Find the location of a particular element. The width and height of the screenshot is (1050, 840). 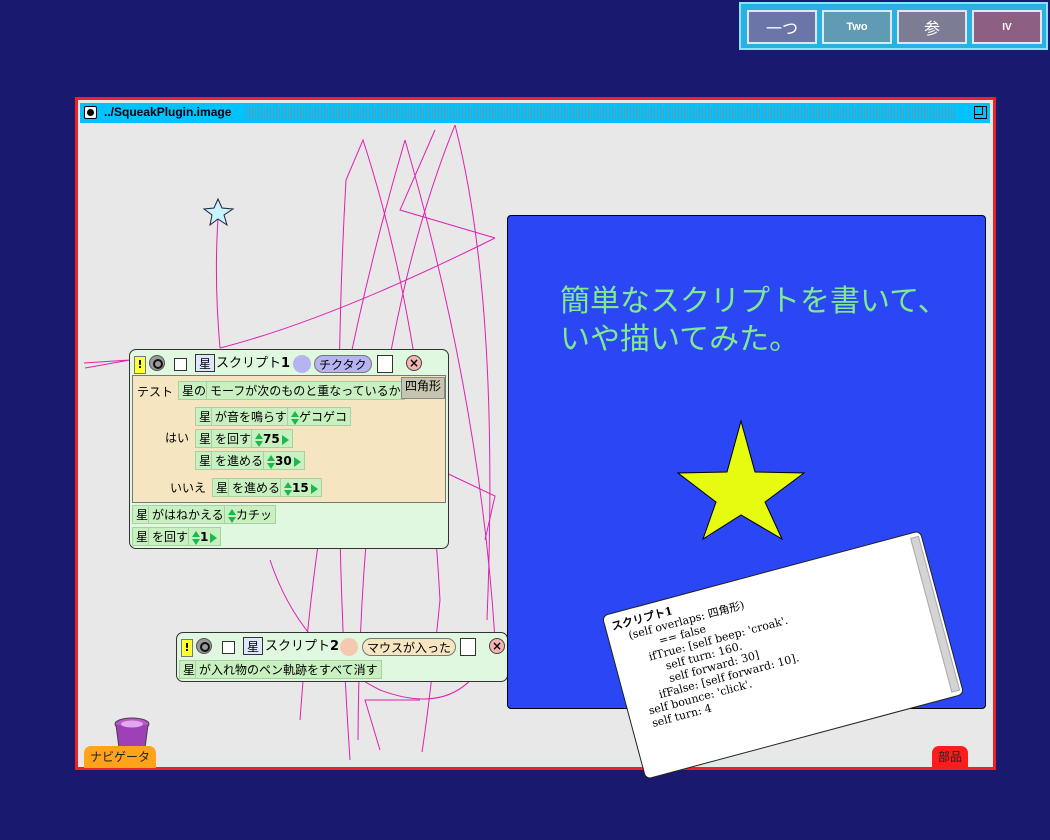

no-row-value: 15 is located at coordinates (301, 487).